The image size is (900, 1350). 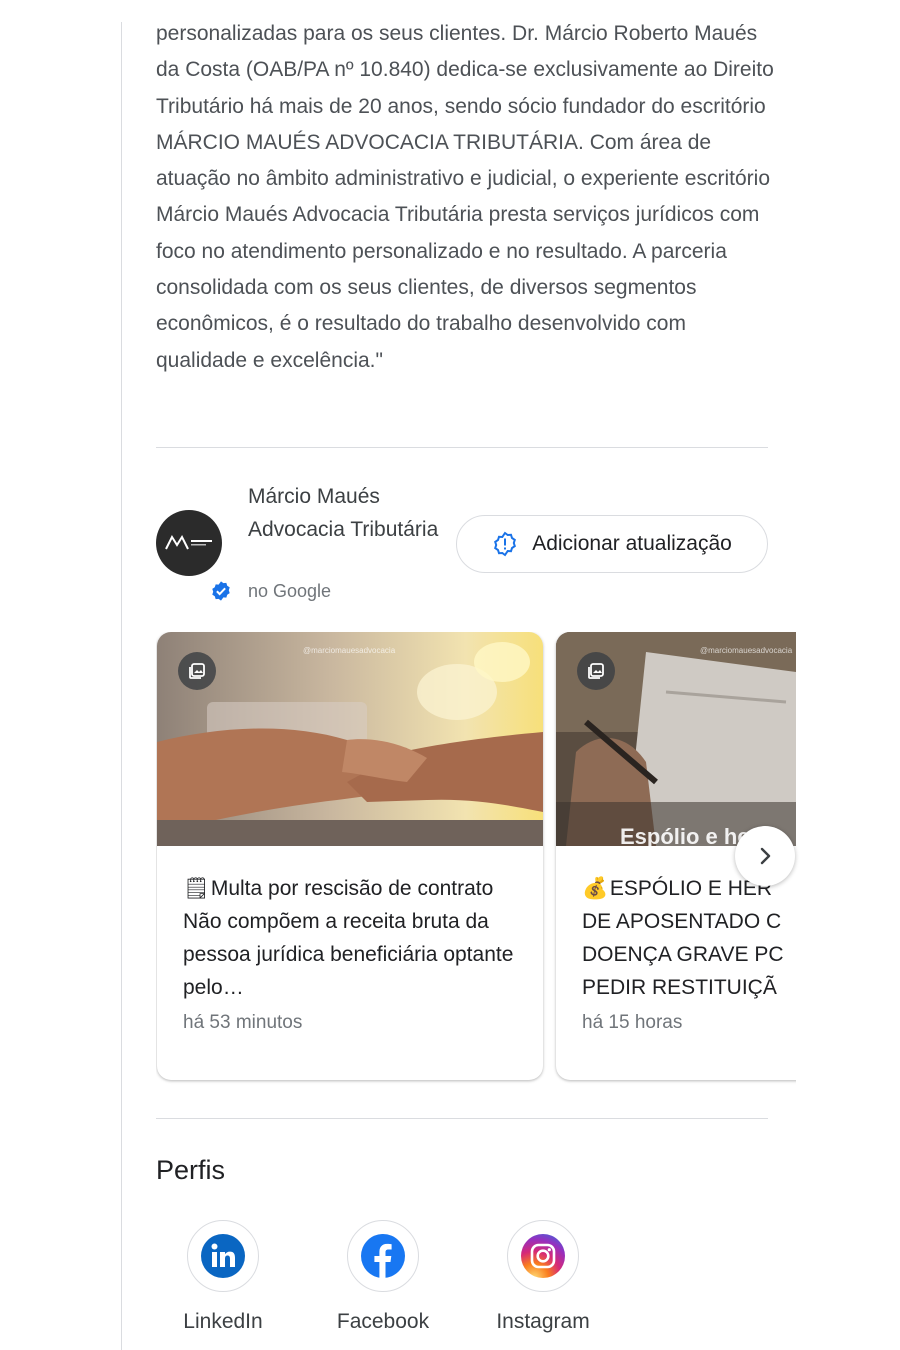 I want to click on business-source: no Google, so click(x=290, y=591).